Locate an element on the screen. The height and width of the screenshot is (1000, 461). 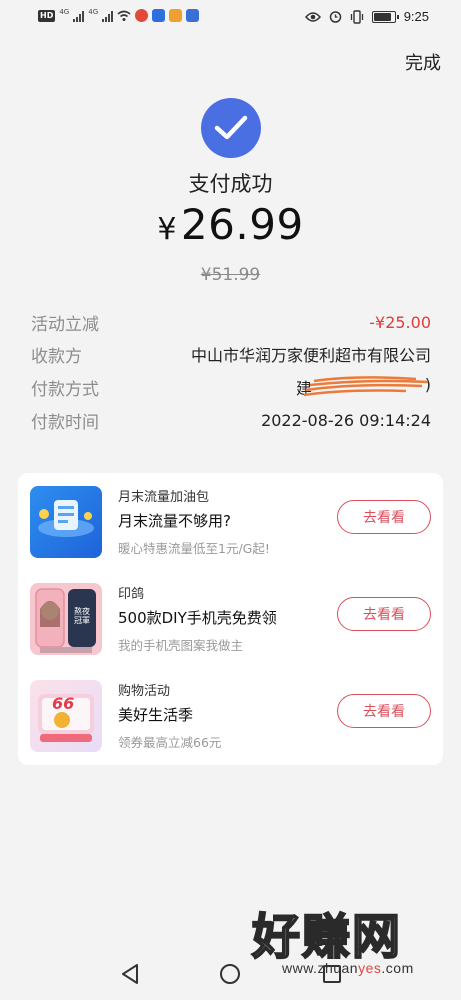
detail-row-payment-method: 付款方式 建 ) is located at coordinates (231, 387).